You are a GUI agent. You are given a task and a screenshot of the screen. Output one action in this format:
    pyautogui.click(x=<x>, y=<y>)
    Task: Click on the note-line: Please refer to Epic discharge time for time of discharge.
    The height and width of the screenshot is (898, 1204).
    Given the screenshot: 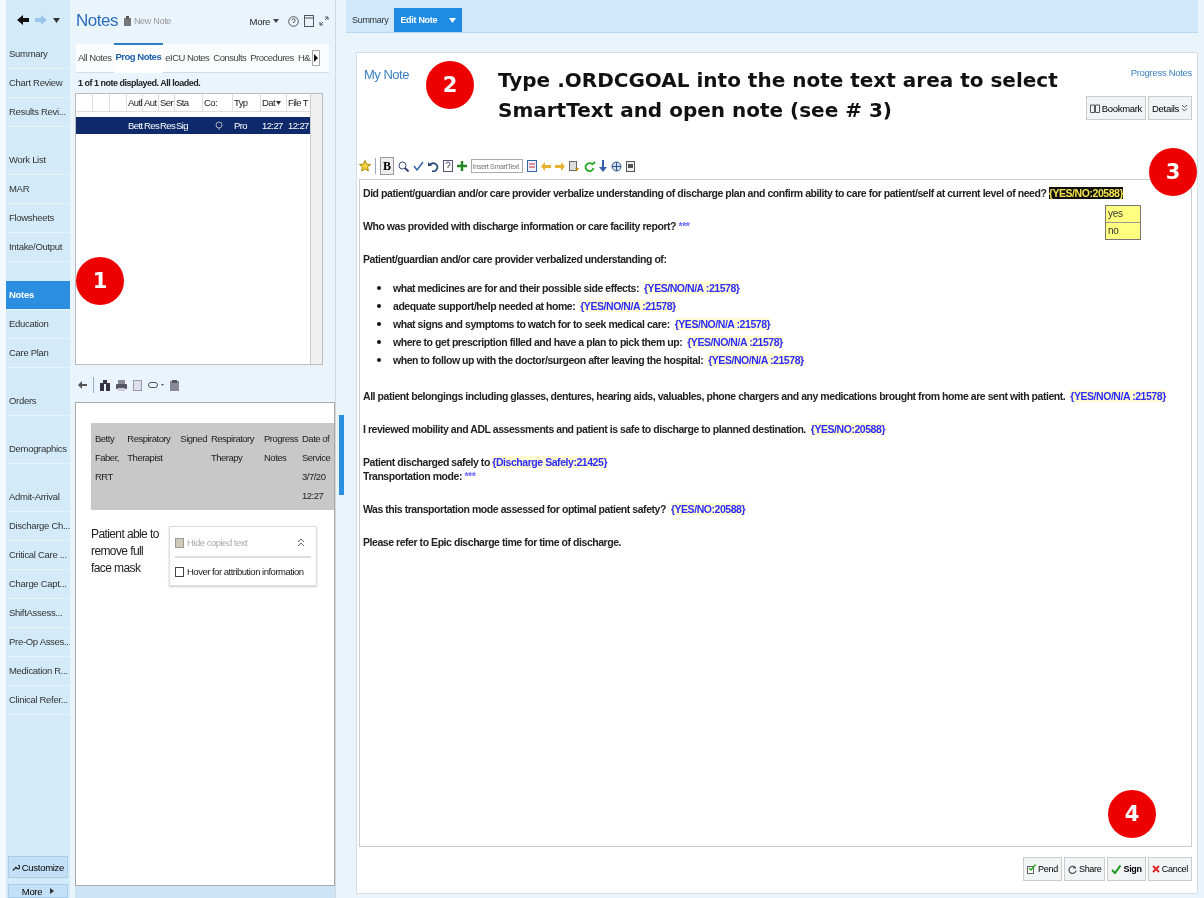 What is the action you would take?
    pyautogui.click(x=492, y=542)
    